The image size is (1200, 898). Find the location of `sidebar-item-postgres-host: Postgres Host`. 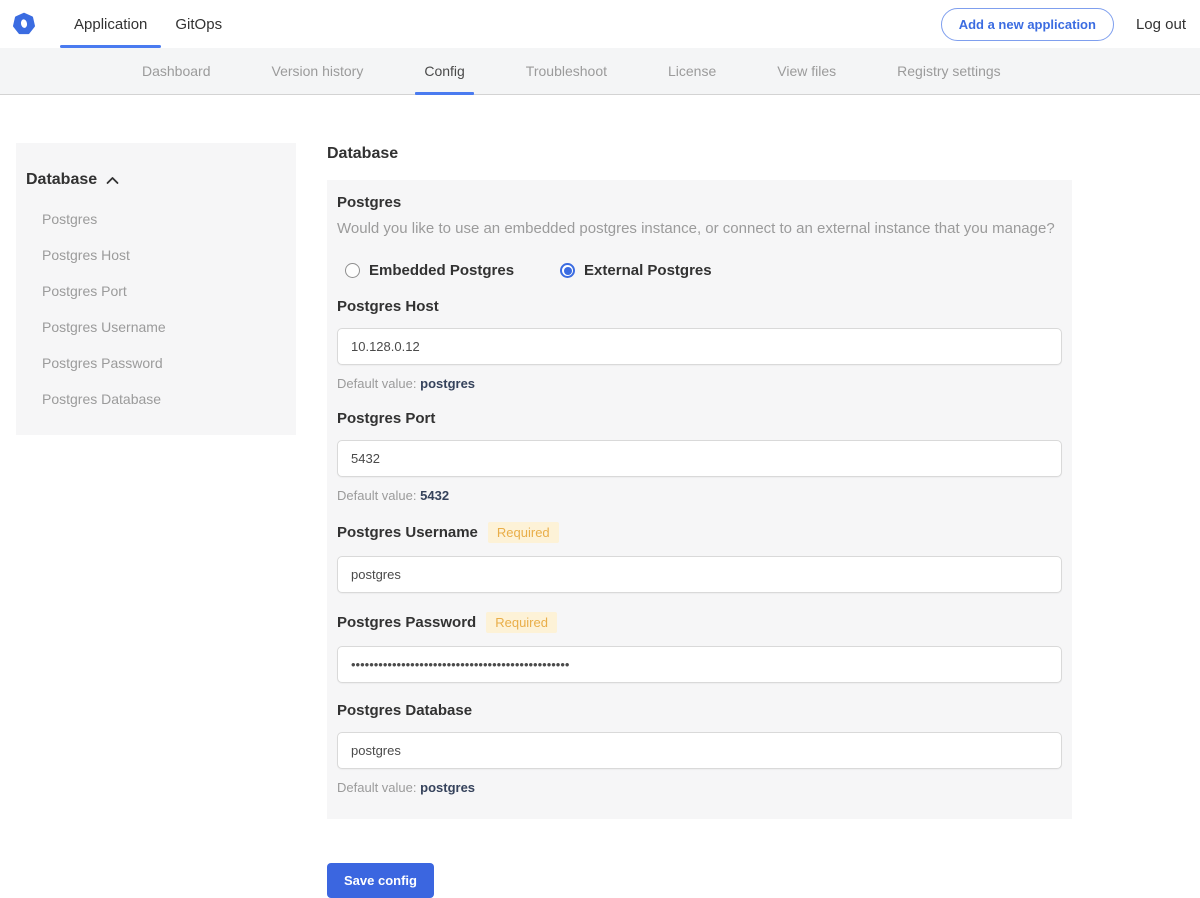

sidebar-item-postgres-host: Postgres Host is located at coordinates (156, 255).